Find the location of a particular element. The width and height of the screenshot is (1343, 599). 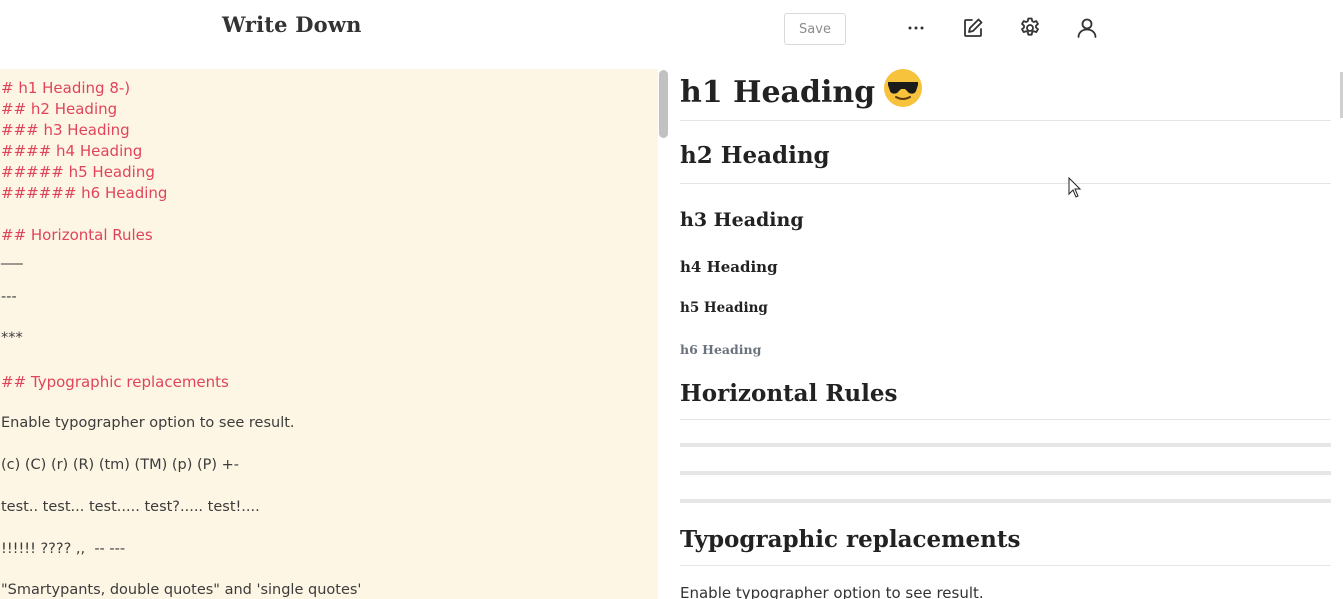

h1-underline is located at coordinates (1005, 120).